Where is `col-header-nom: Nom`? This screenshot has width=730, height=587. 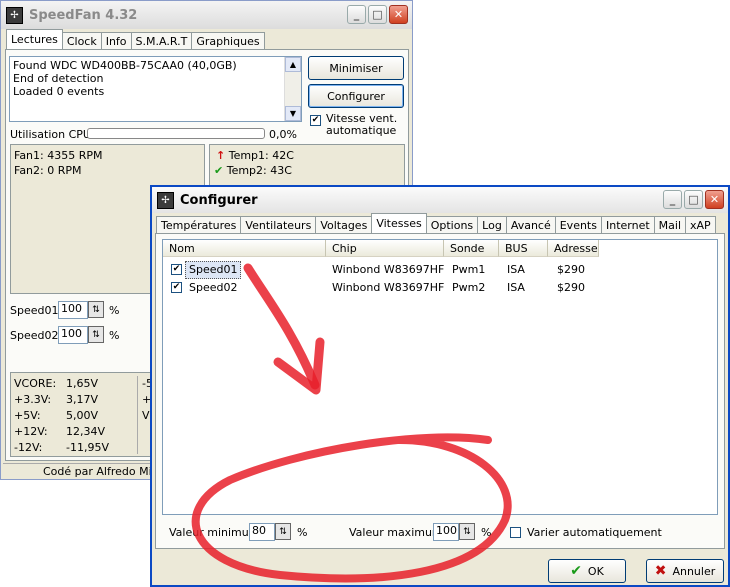 col-header-nom: Nom is located at coordinates (244, 248).